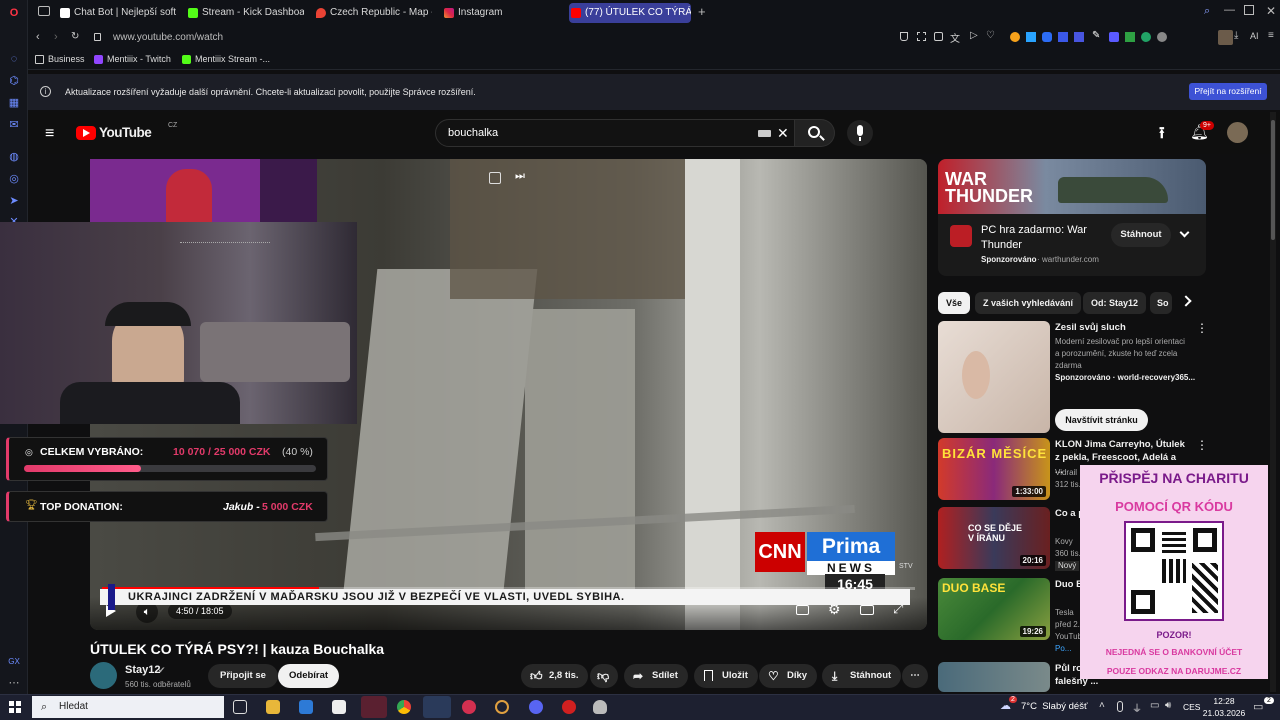 The width and height of the screenshot is (1280, 720). Describe the element at coordinates (306, 707) in the screenshot. I see `outlook-icon` at that location.